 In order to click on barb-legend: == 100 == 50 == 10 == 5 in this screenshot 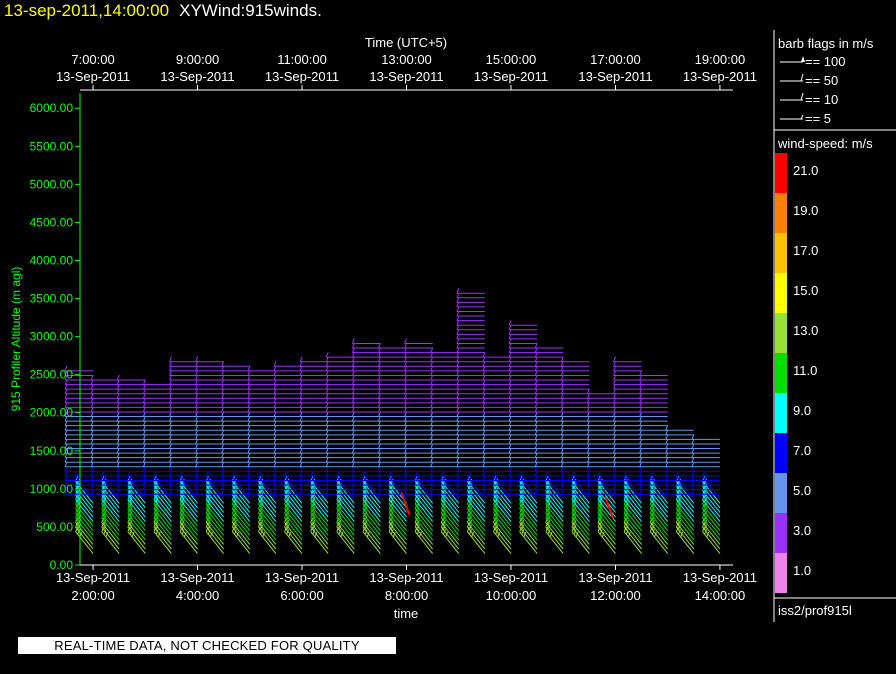, I will do `click(813, 90)`.